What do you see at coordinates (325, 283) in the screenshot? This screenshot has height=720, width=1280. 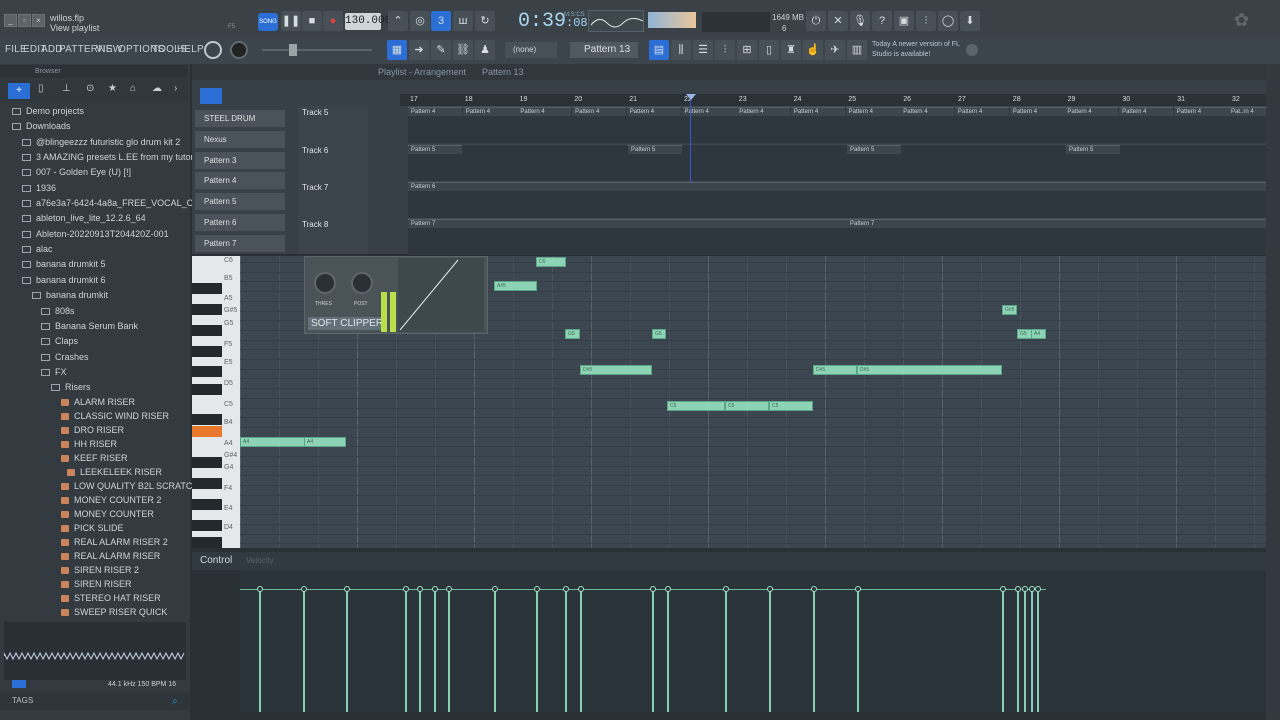 I see `threshold-knob` at bounding box center [325, 283].